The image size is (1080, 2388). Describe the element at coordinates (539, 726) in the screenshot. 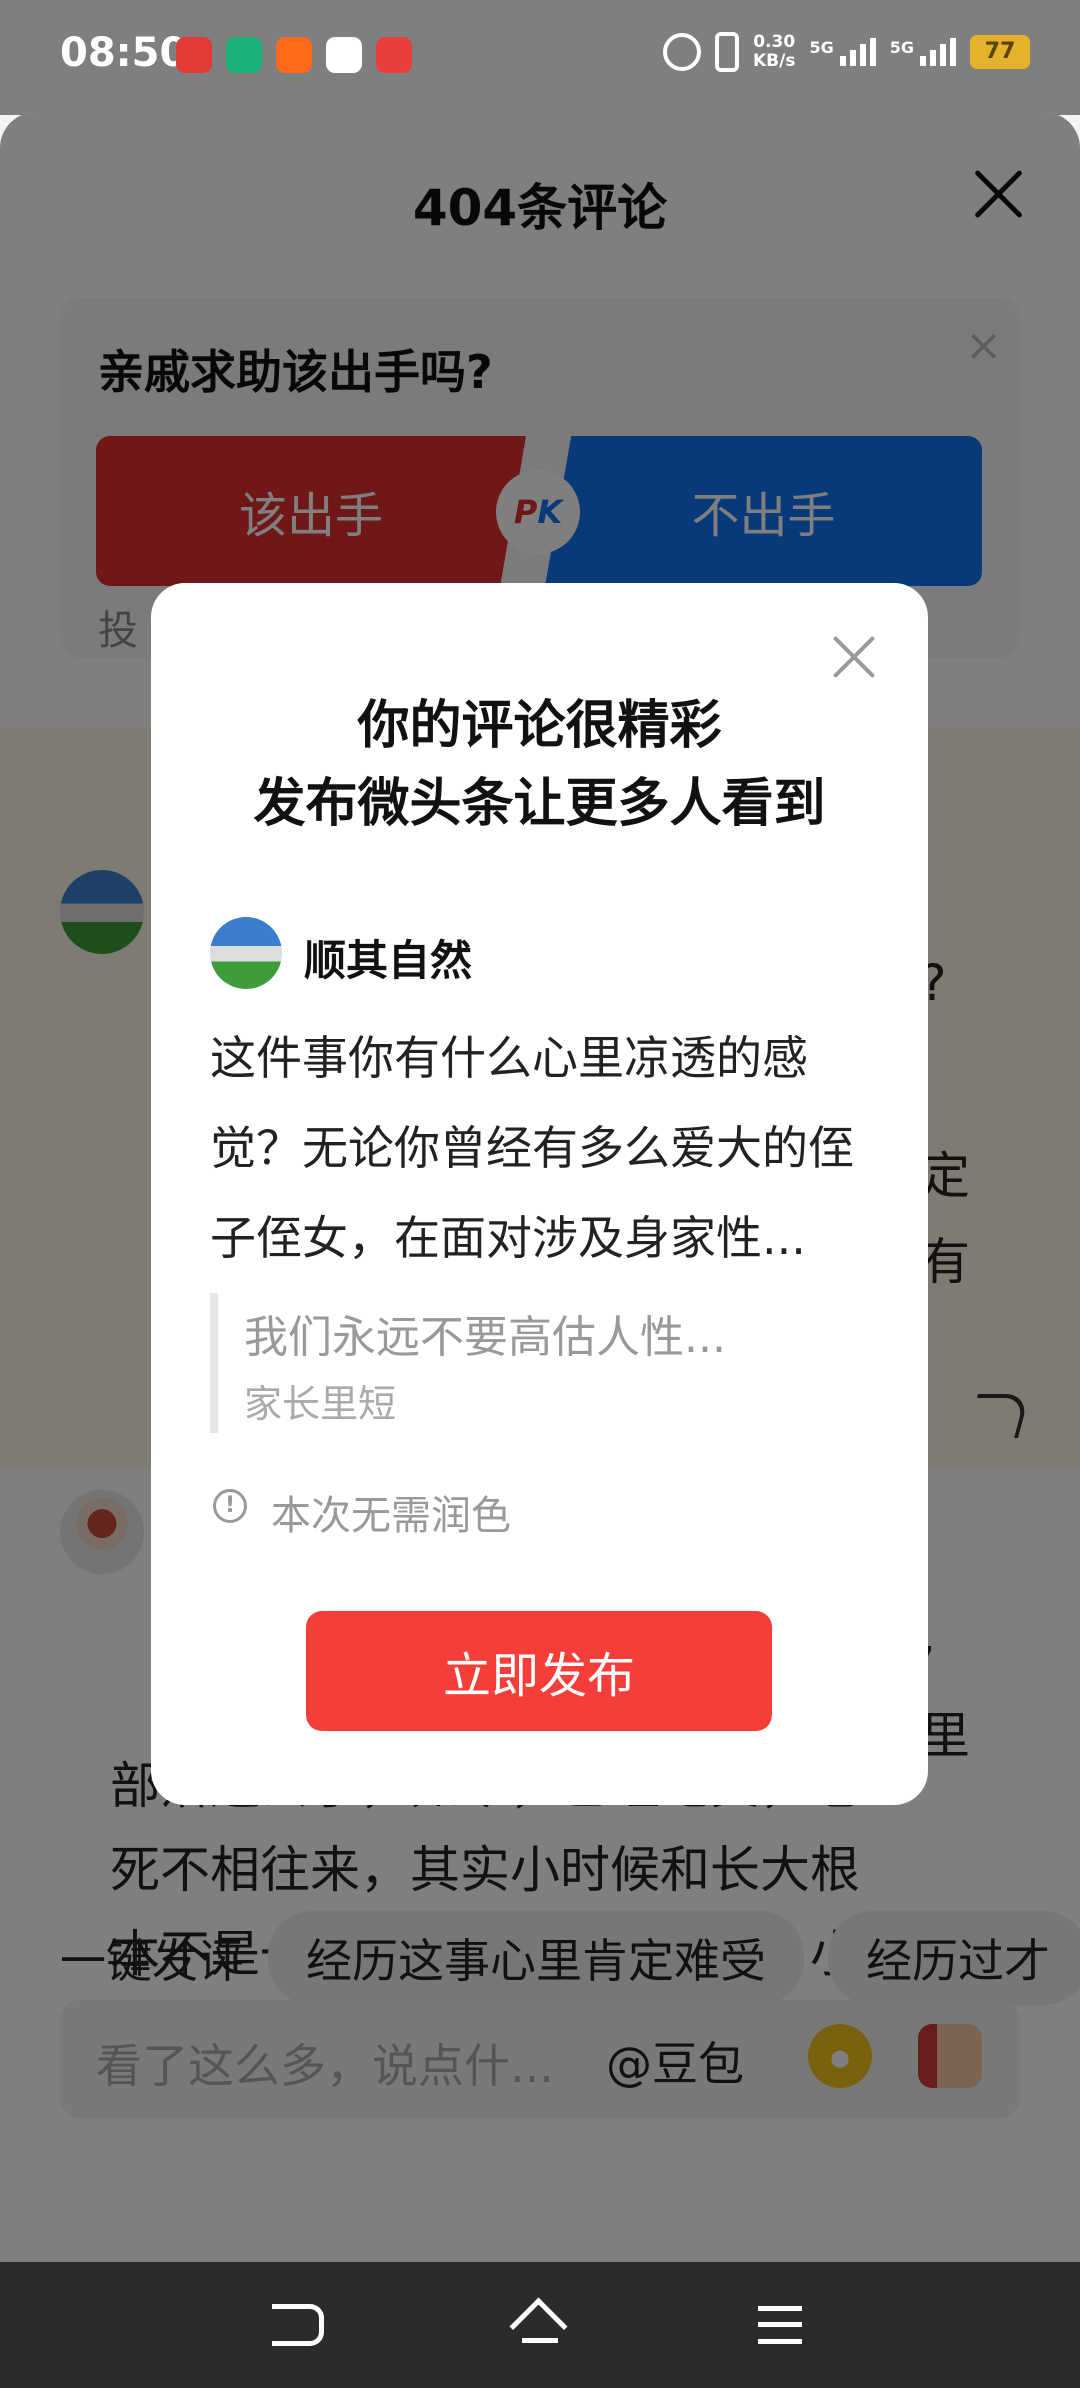

I see `dialog-title: 你的评论很精彩` at that location.